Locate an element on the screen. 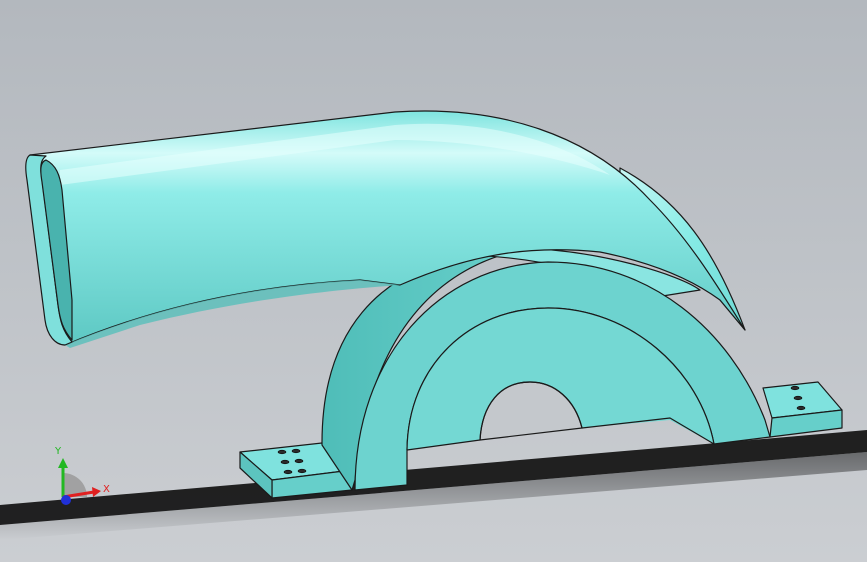 The image size is (867, 562). y-axis-label: Y is located at coordinates (58, 451).